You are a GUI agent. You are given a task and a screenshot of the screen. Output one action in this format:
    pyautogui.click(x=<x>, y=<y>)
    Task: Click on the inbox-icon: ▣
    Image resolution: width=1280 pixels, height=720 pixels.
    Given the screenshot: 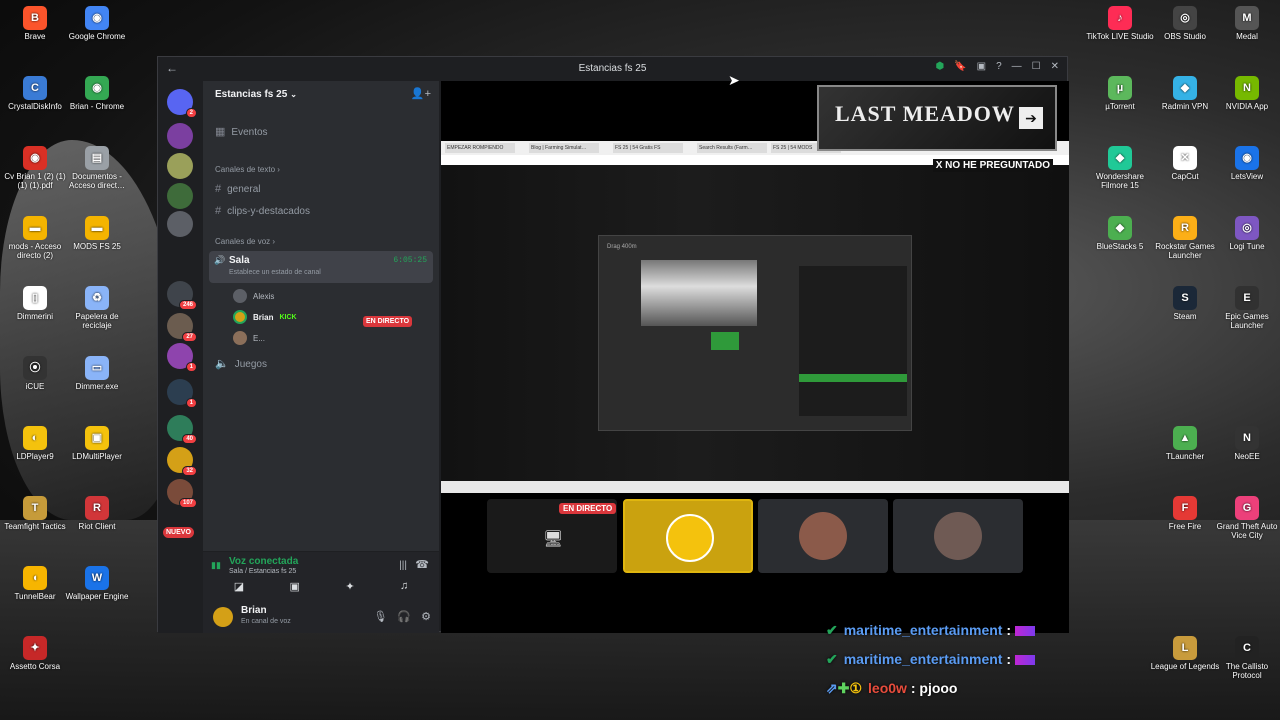 What is the action you would take?
    pyautogui.click(x=981, y=66)
    